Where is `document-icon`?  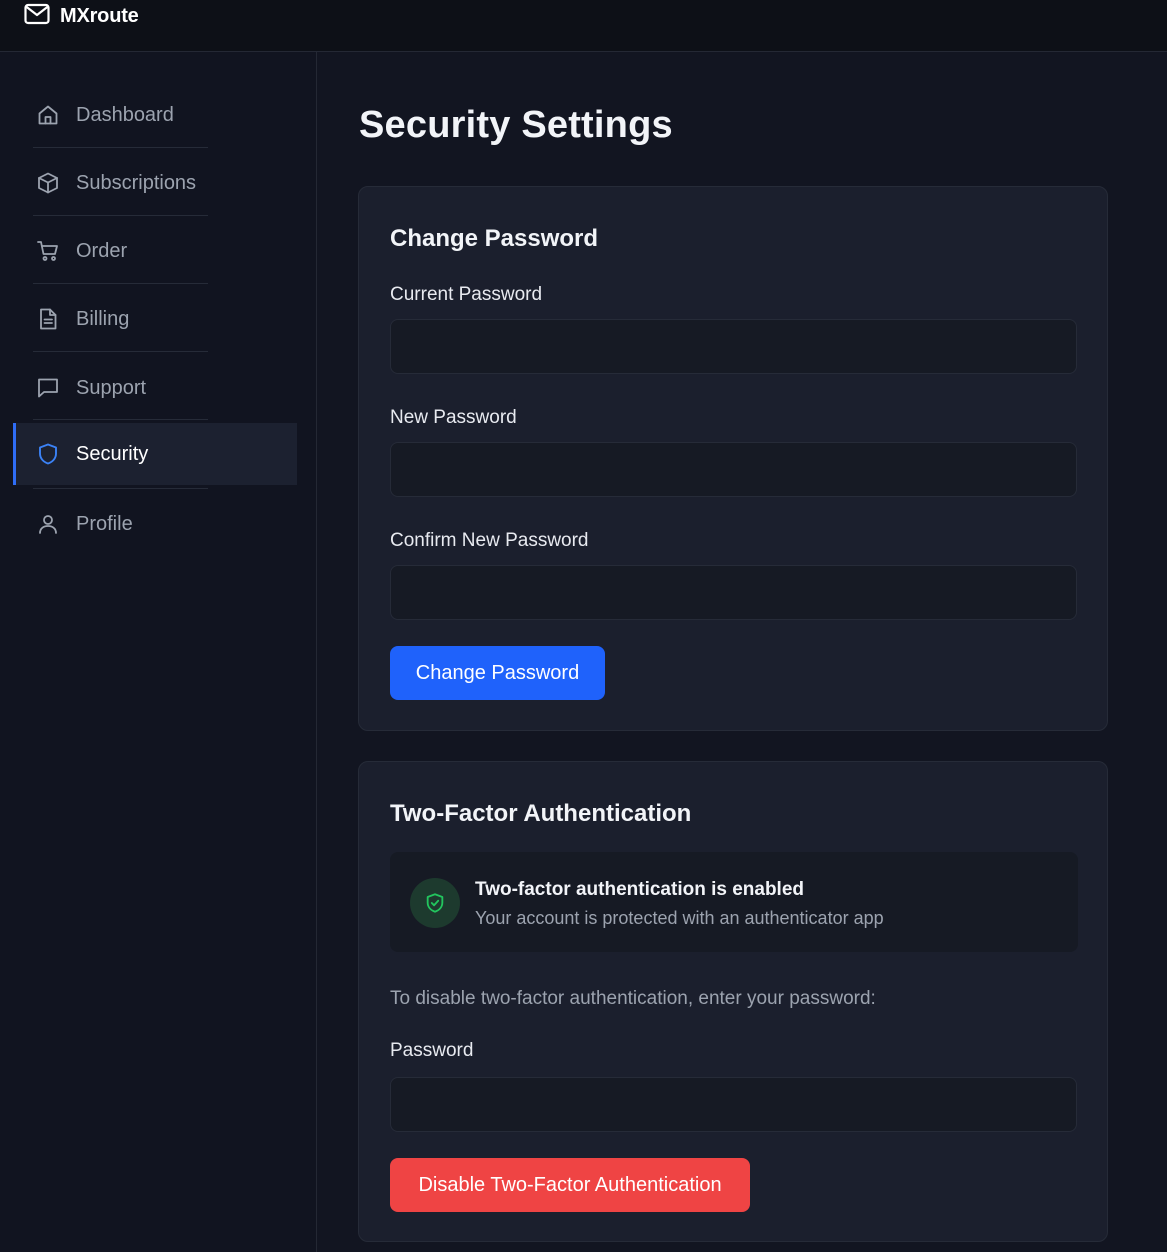 document-icon is located at coordinates (48, 319).